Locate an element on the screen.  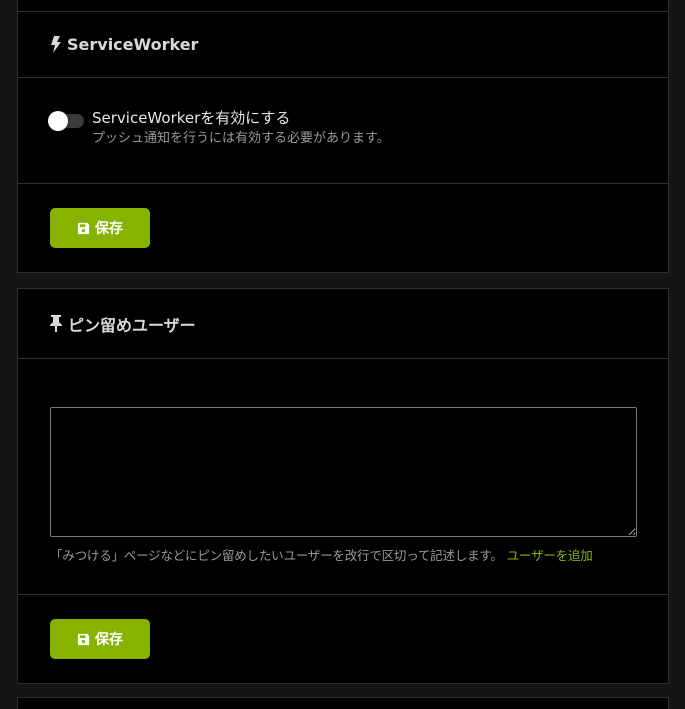
card-top-strip is located at coordinates (343, 6).